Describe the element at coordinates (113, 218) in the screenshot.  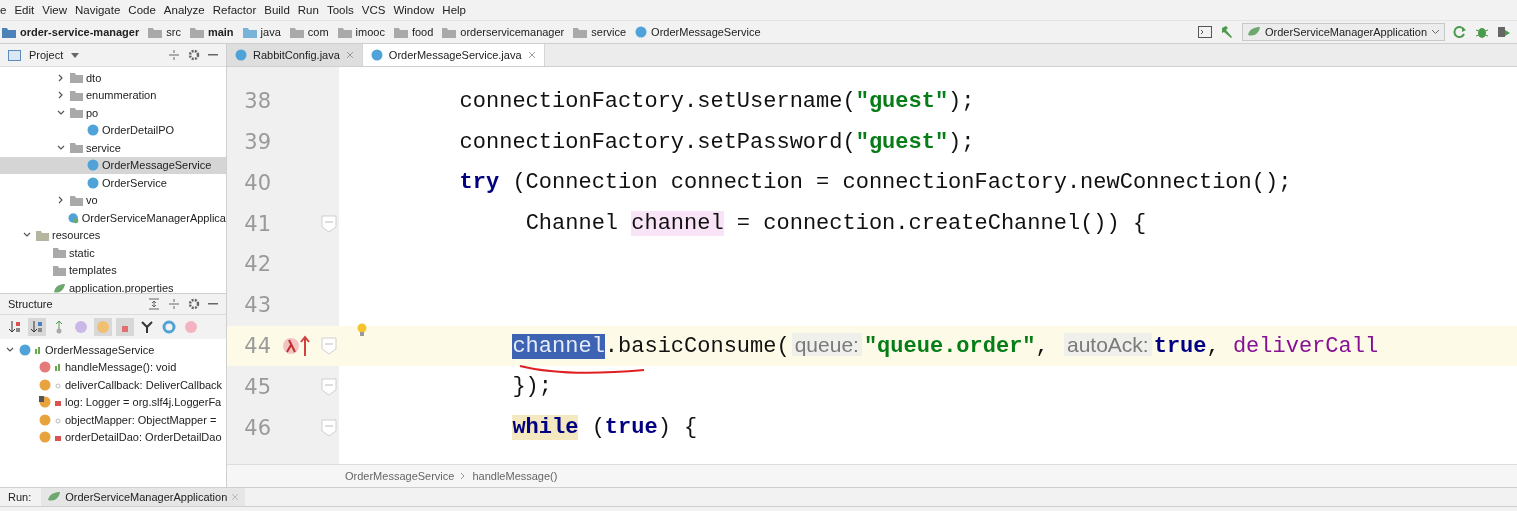
I see `tree-item: OrderServiceManagerApplica` at that location.